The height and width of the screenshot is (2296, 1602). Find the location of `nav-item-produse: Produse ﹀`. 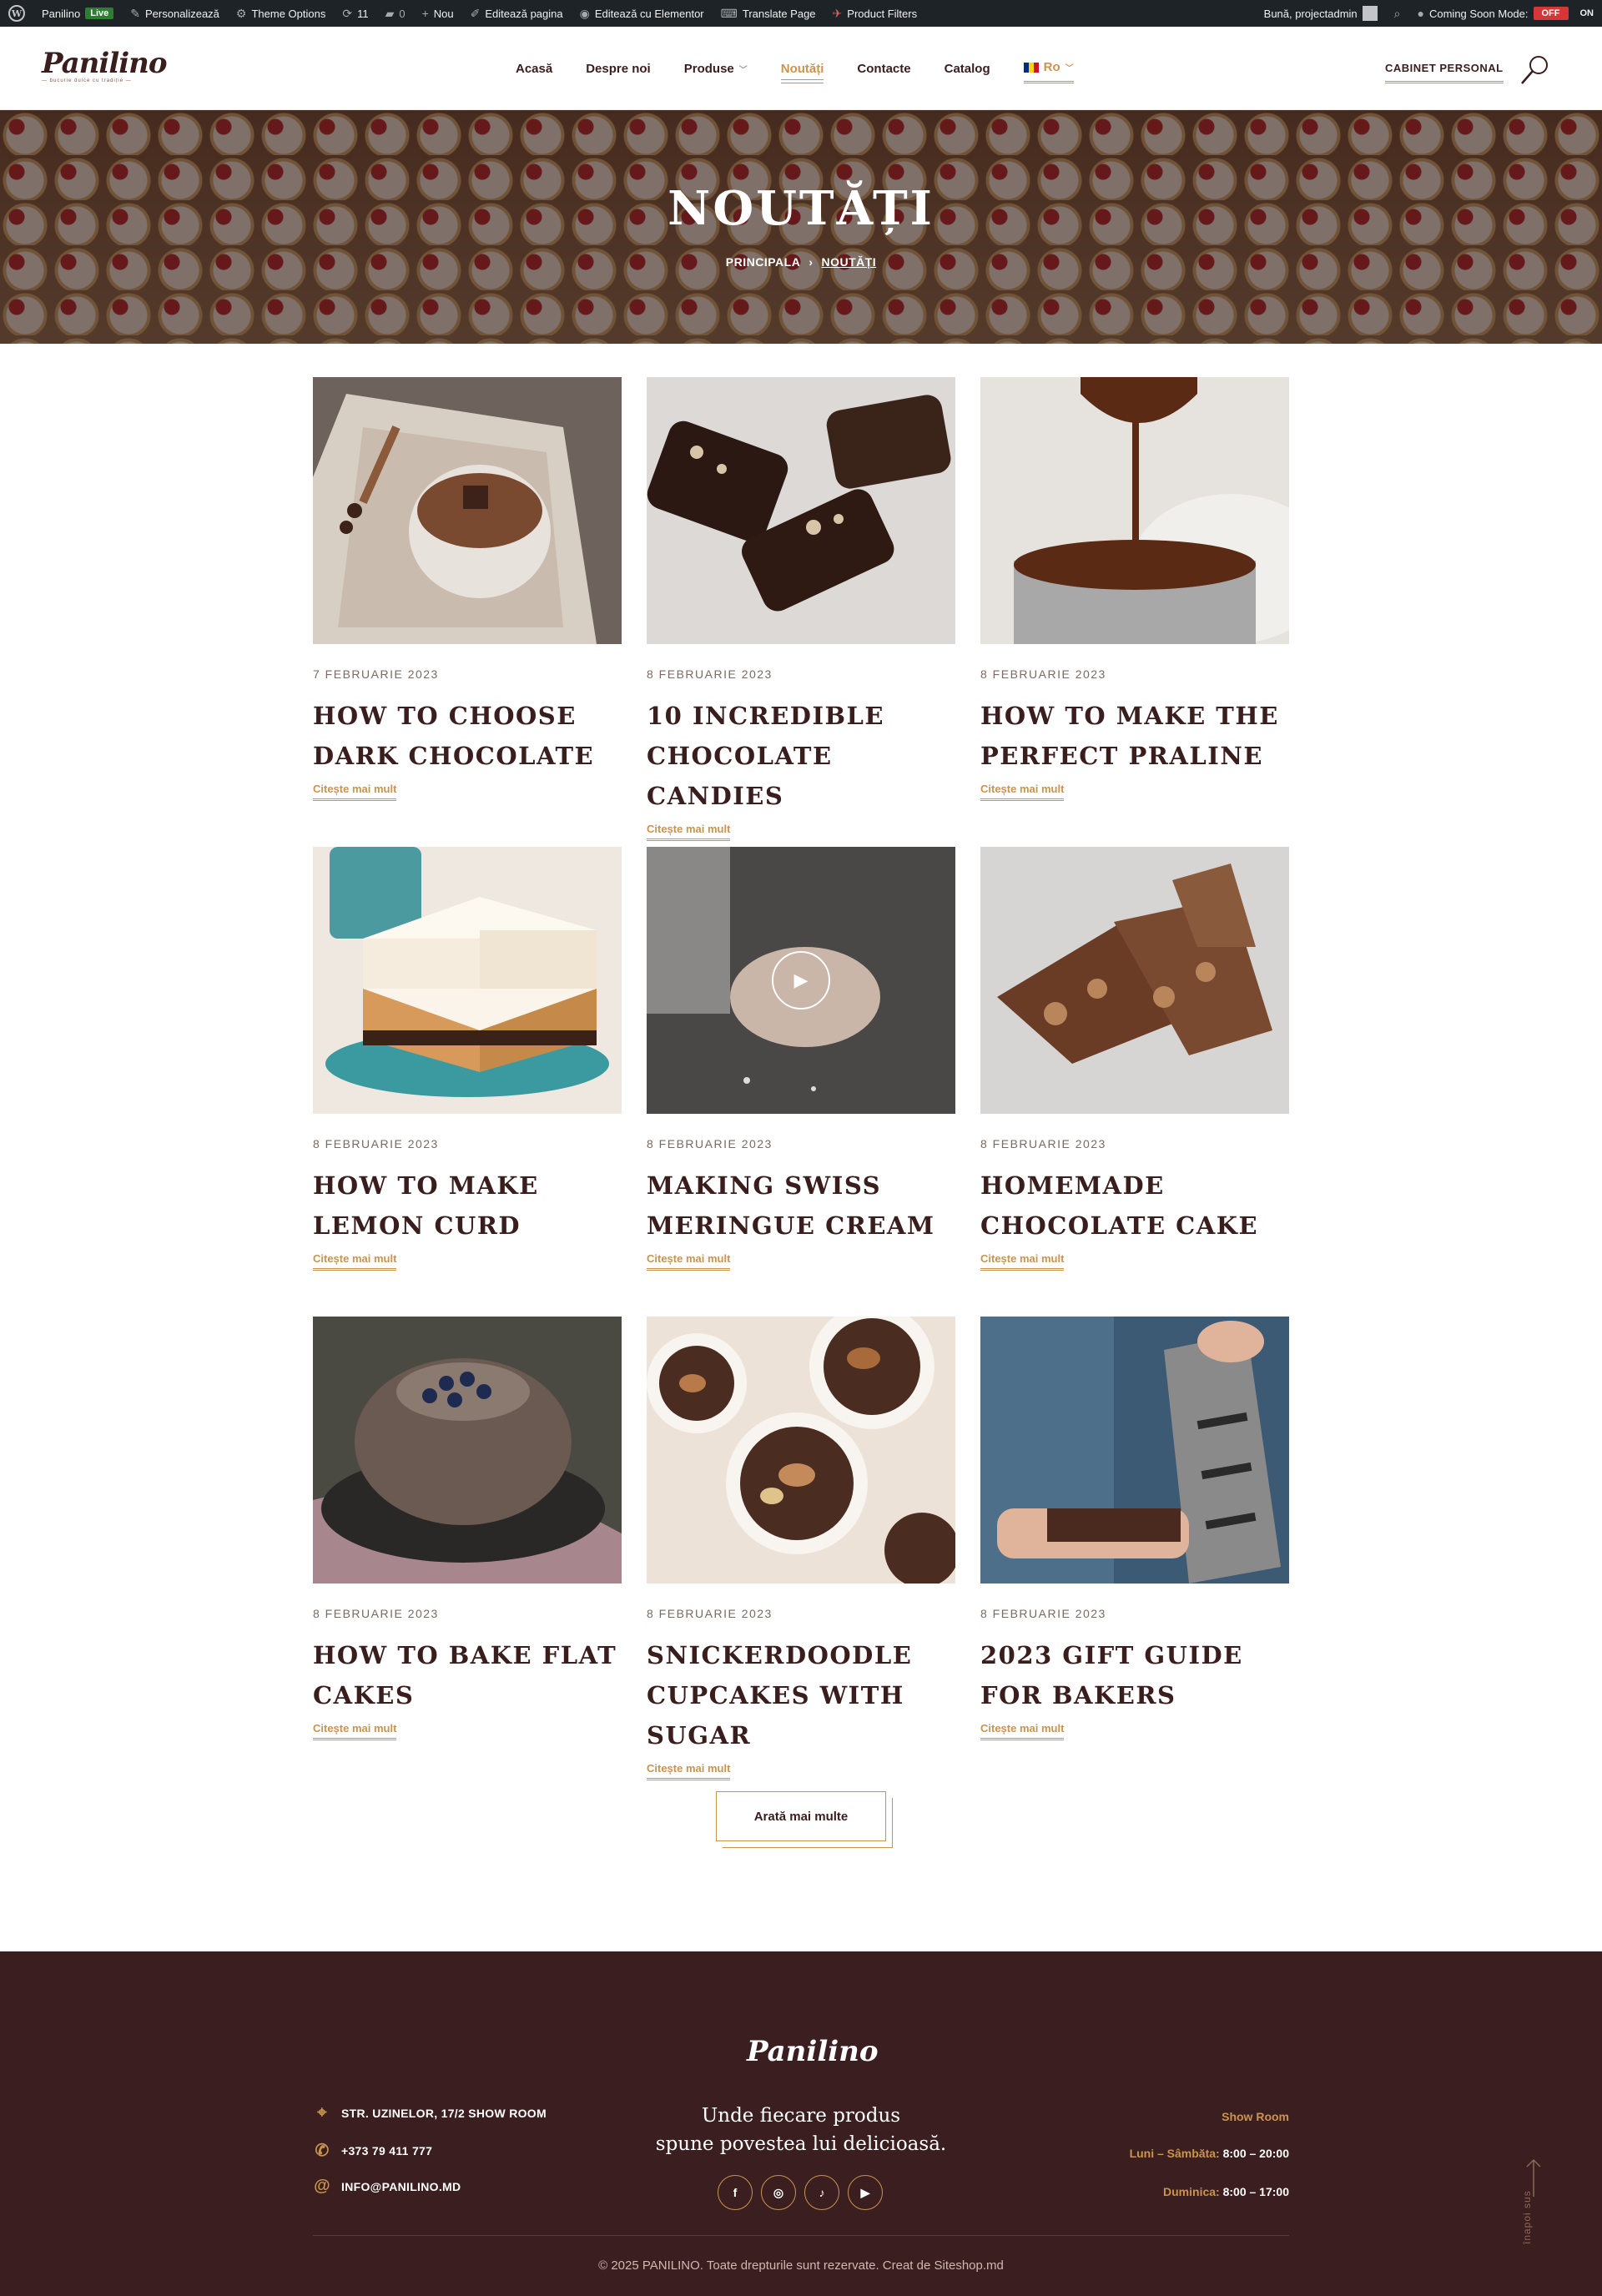

nav-item-produse: Produse ﹀ is located at coordinates (716, 71).